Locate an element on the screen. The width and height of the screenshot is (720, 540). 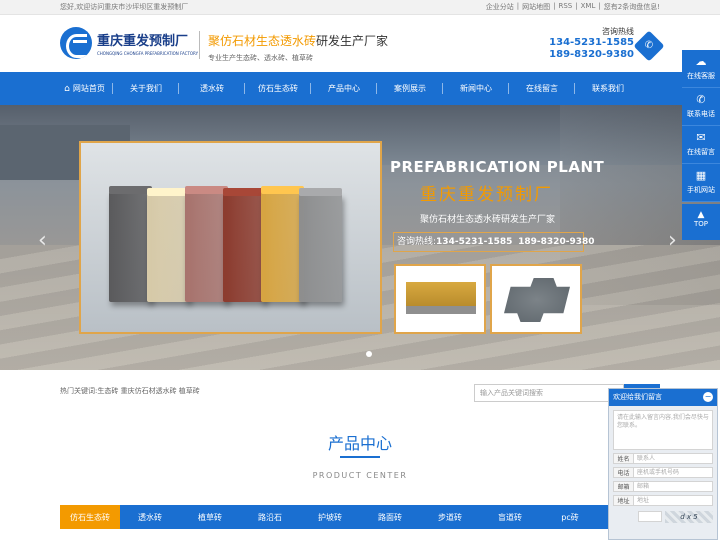
tab-tactile: 盲道砖 is located at coordinates (510, 517).